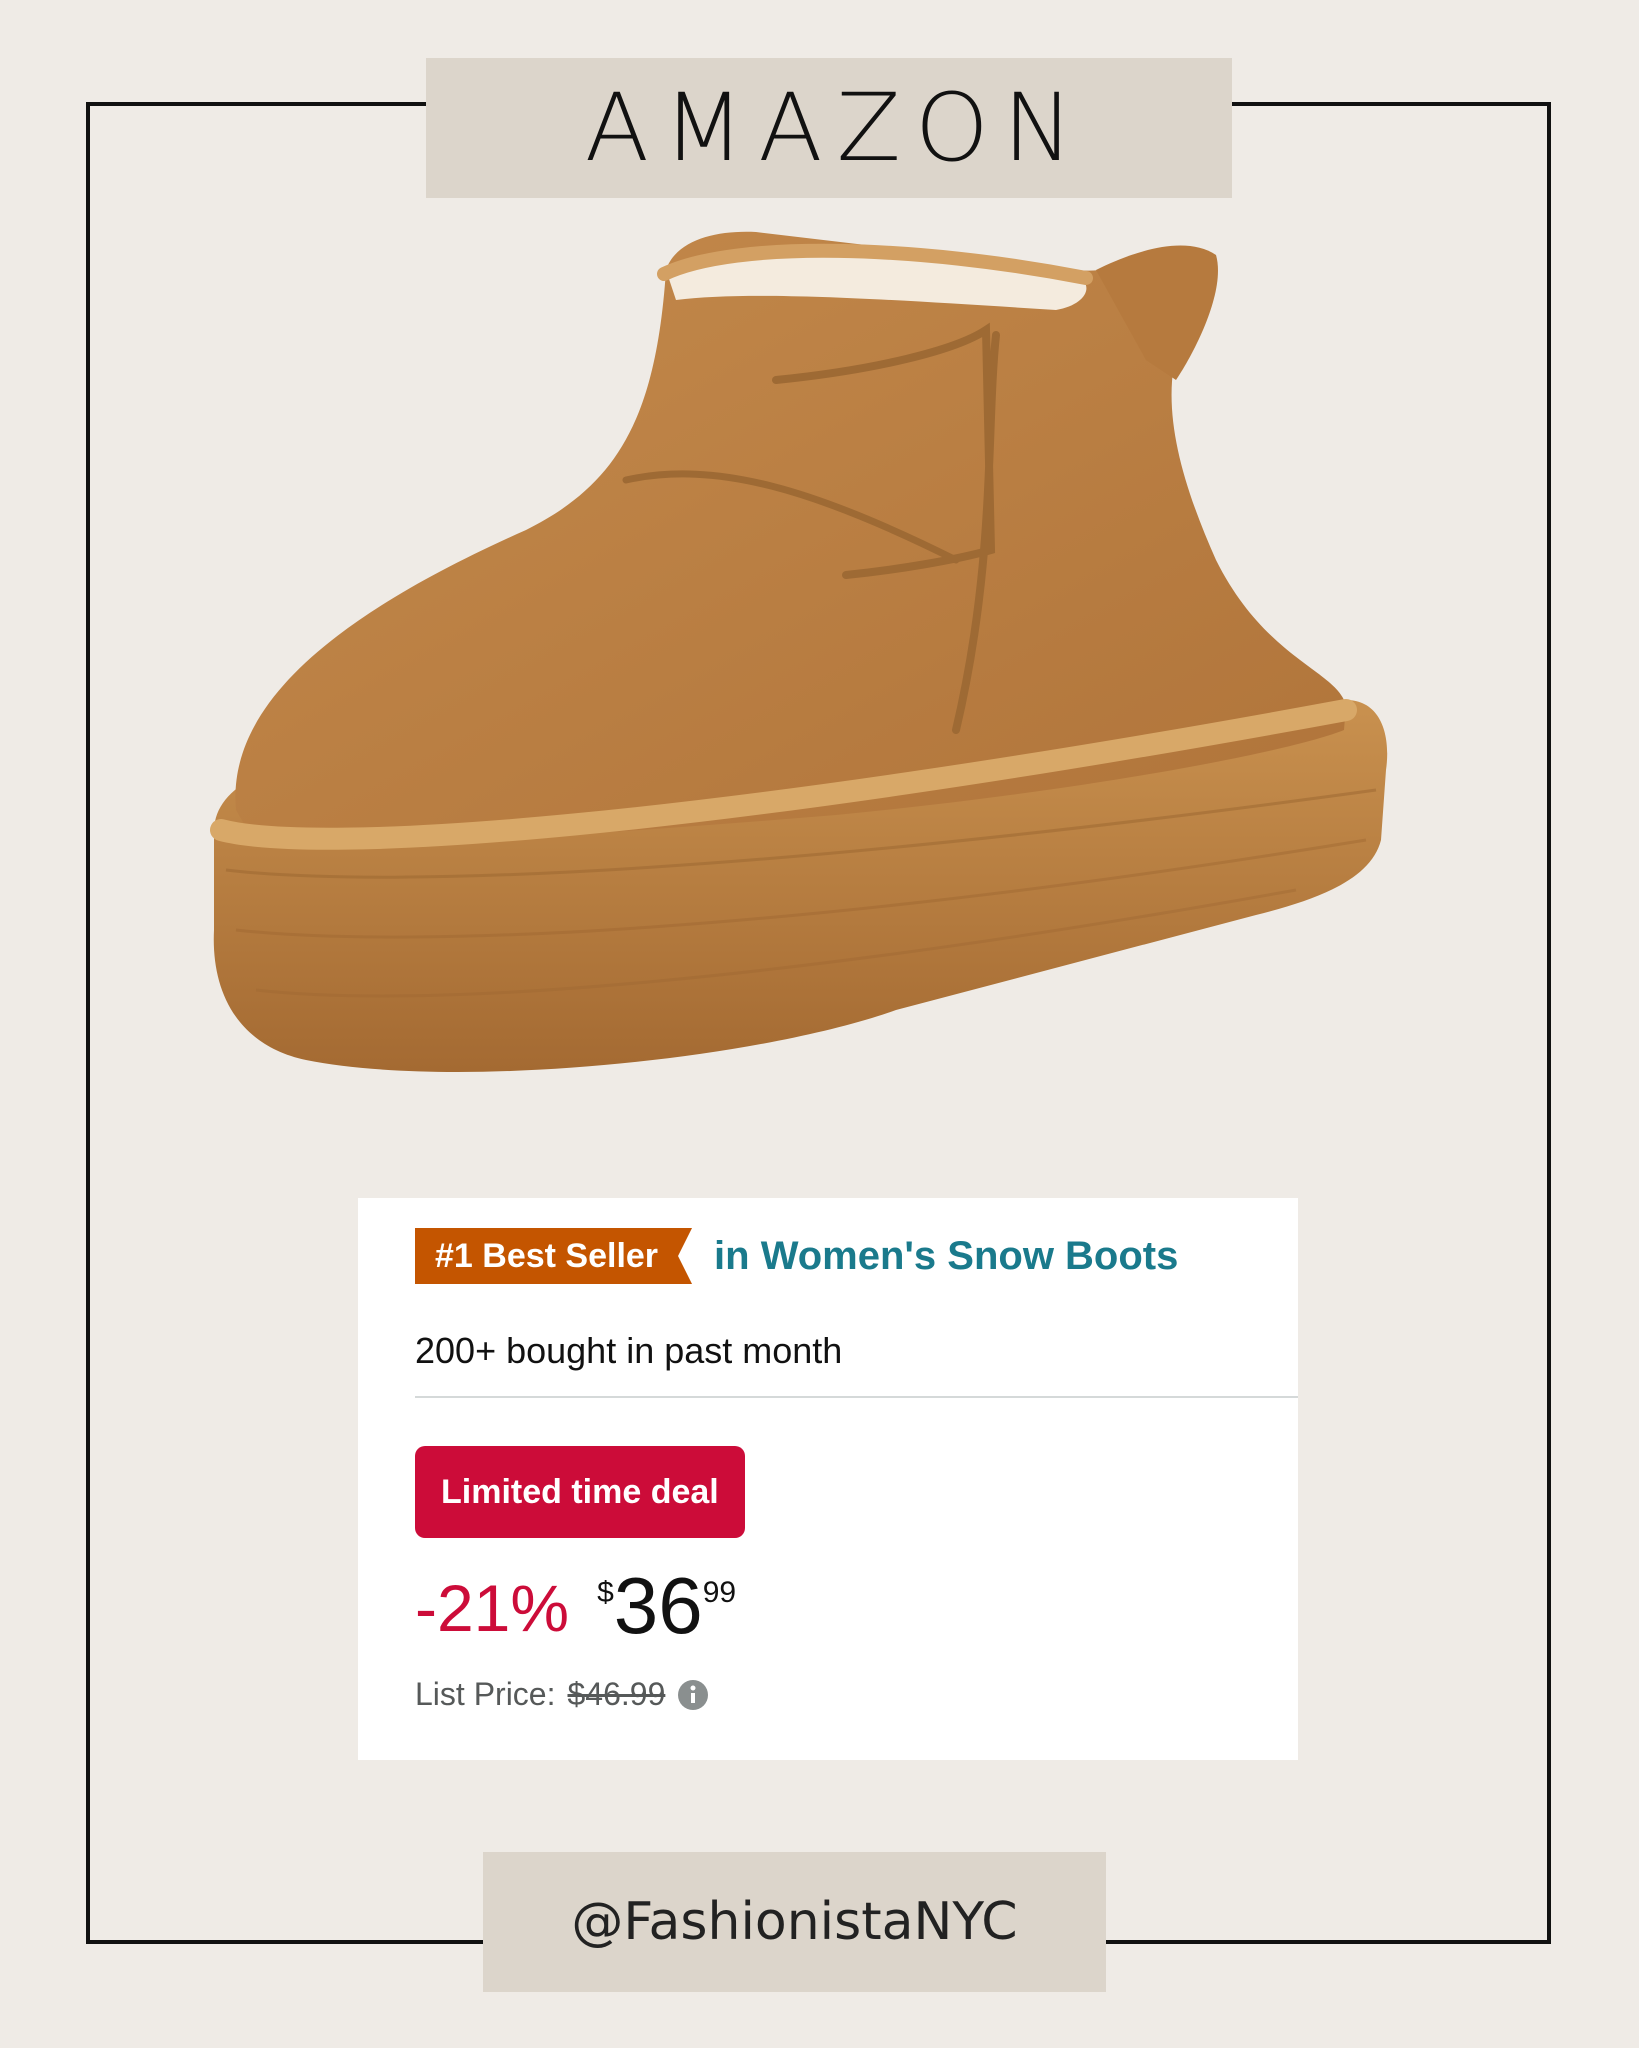 This screenshot has height=2048, width=1639. I want to click on price-fraction: 99, so click(719, 1592).